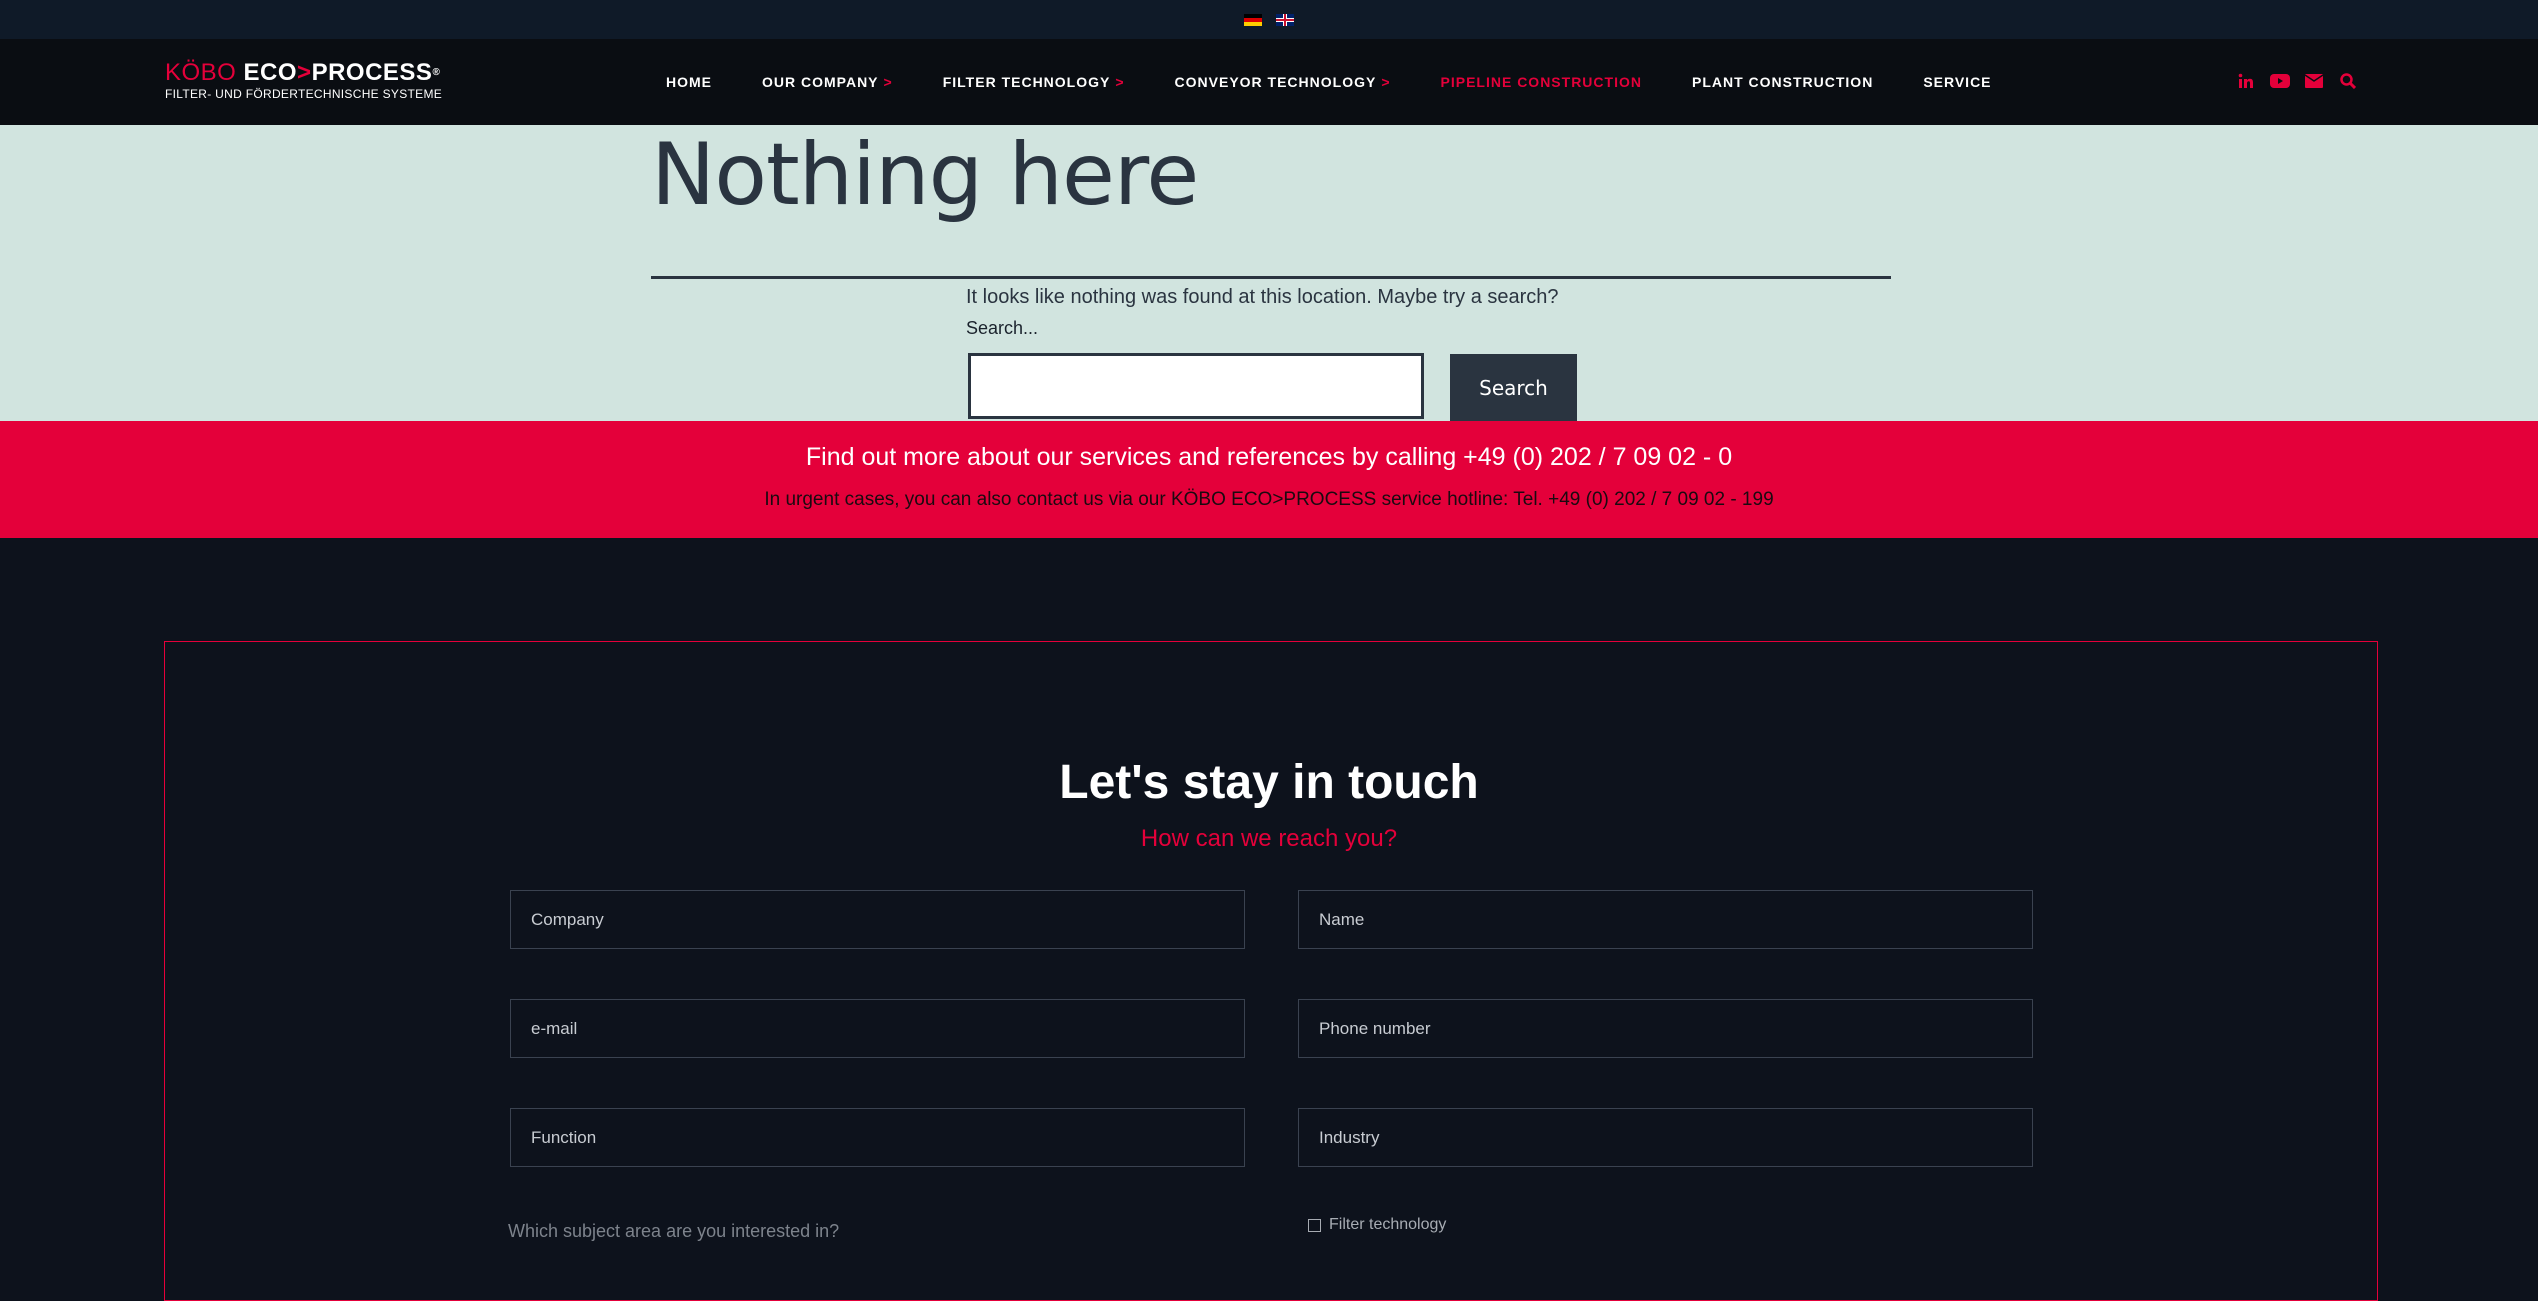  I want to click on nav-item-home: HOME, so click(689, 82).